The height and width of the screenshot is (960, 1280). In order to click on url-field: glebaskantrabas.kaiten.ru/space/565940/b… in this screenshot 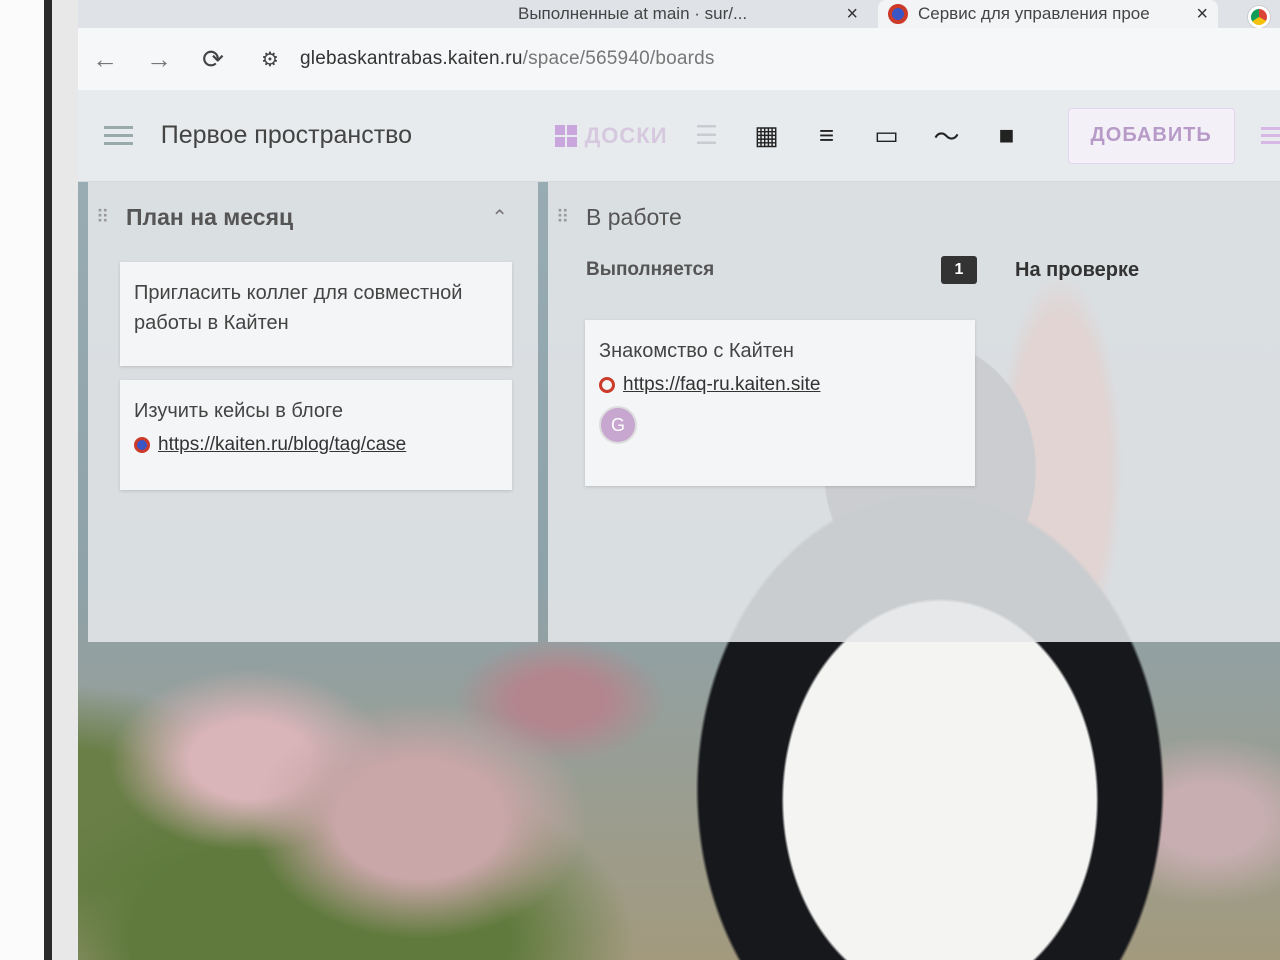, I will do `click(507, 59)`.